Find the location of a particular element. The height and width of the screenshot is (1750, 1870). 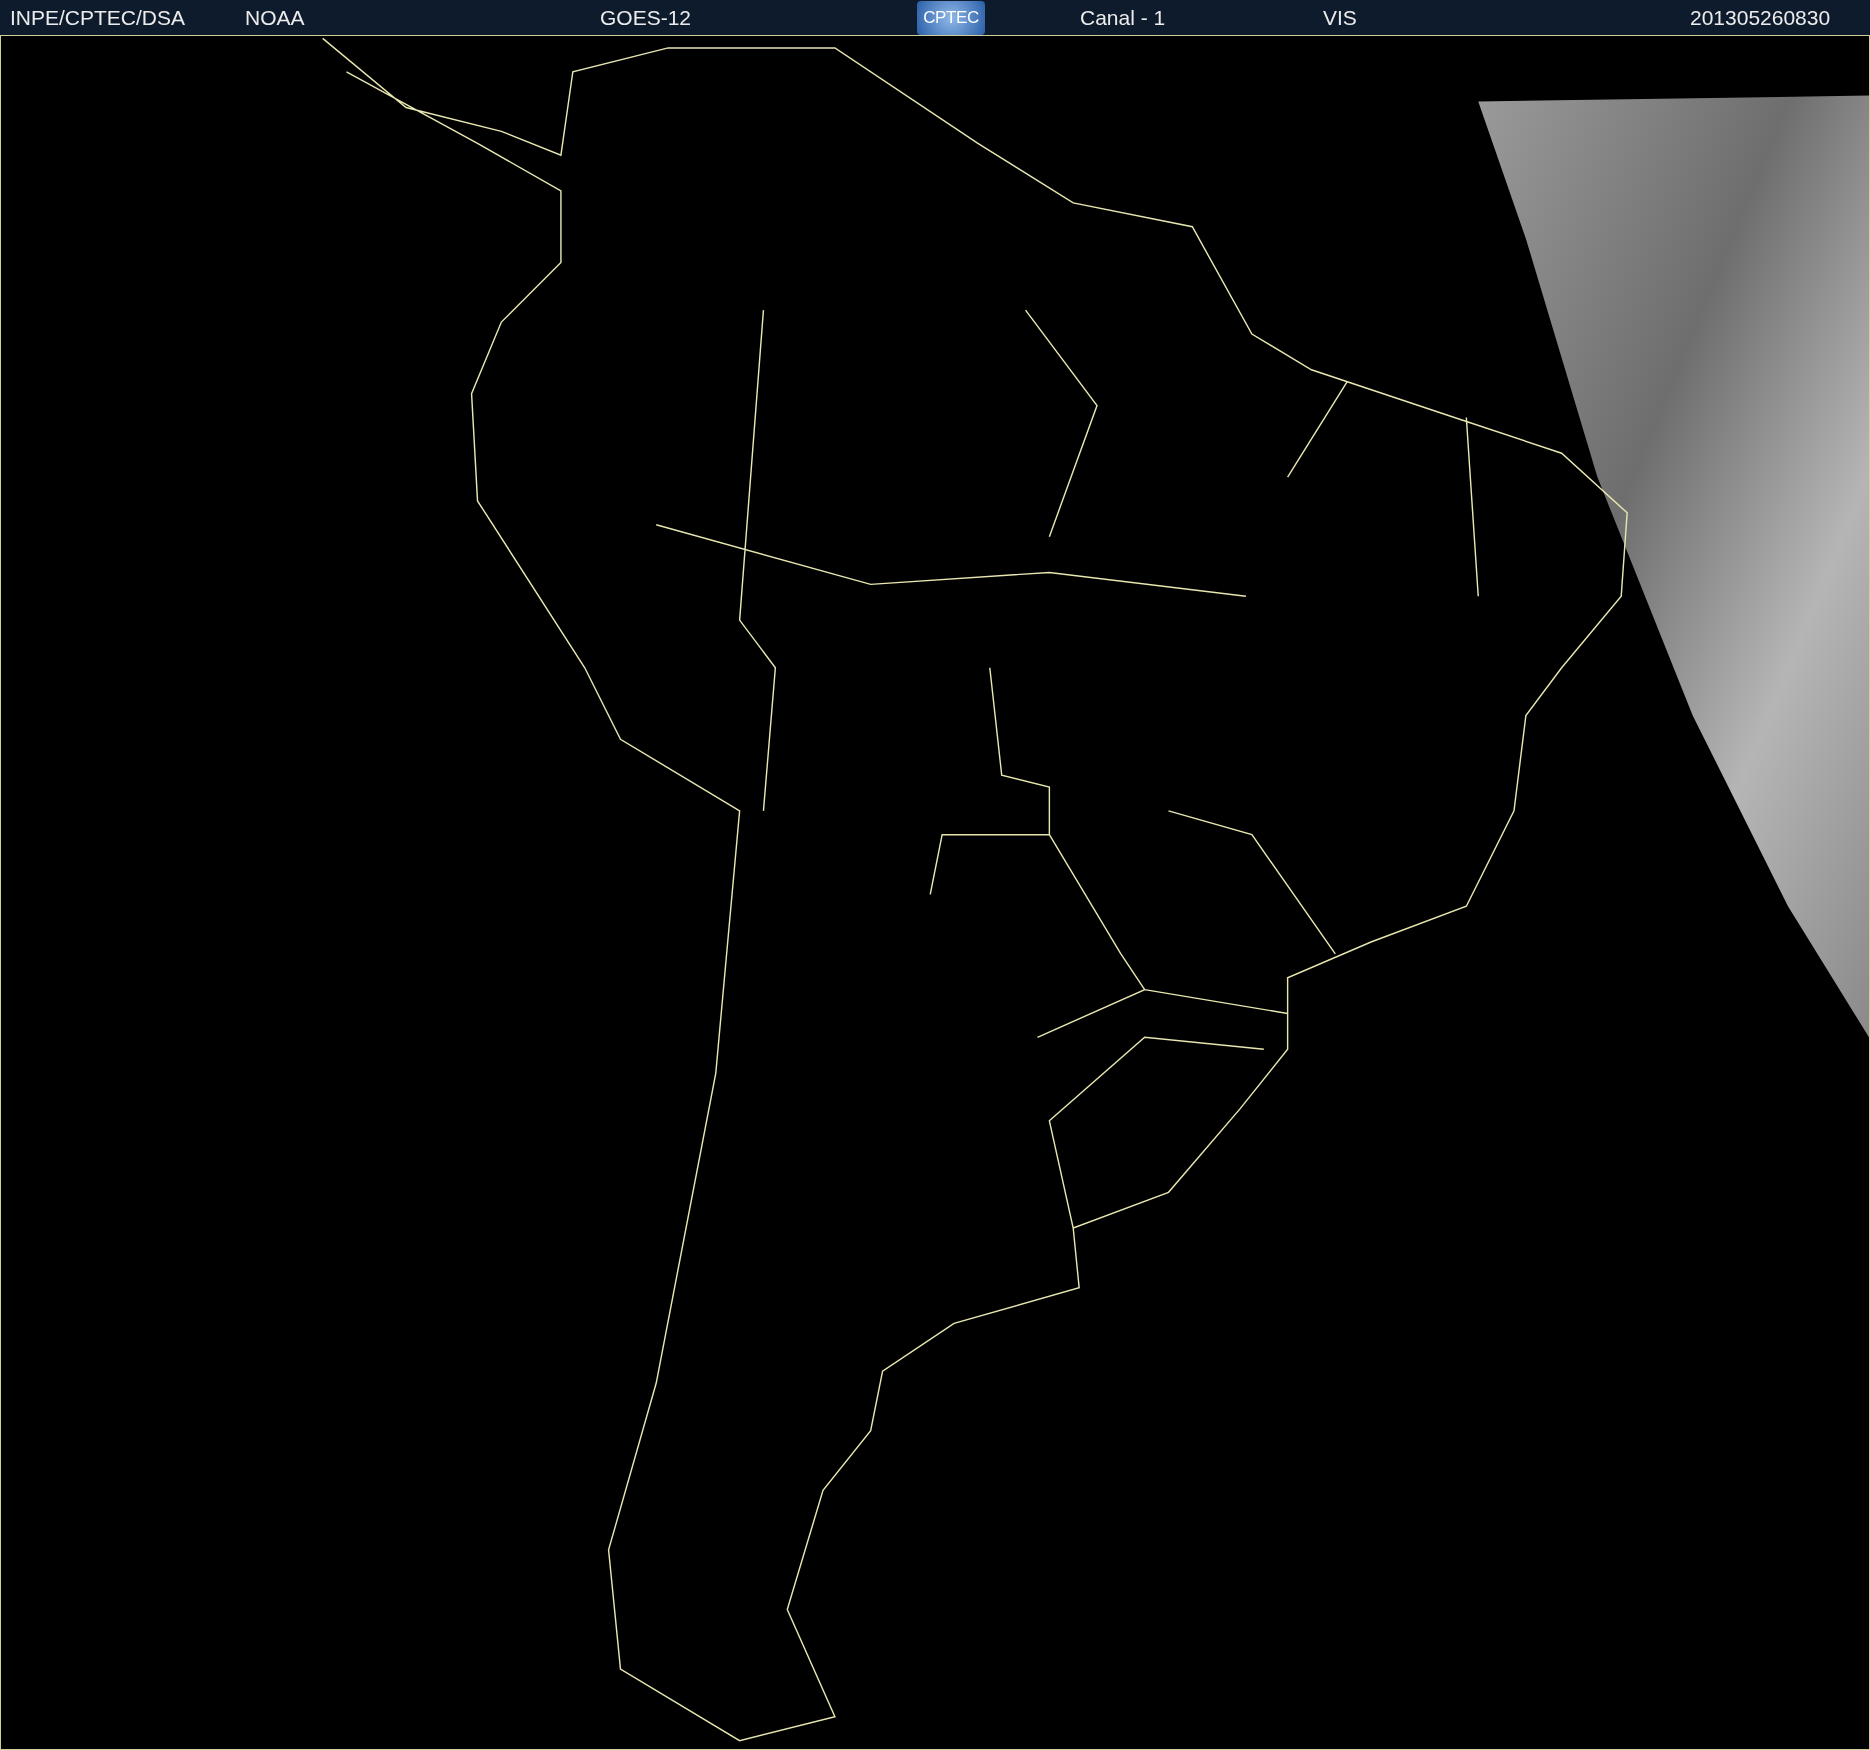

cptec-logo: CPTEC is located at coordinates (951, 17).